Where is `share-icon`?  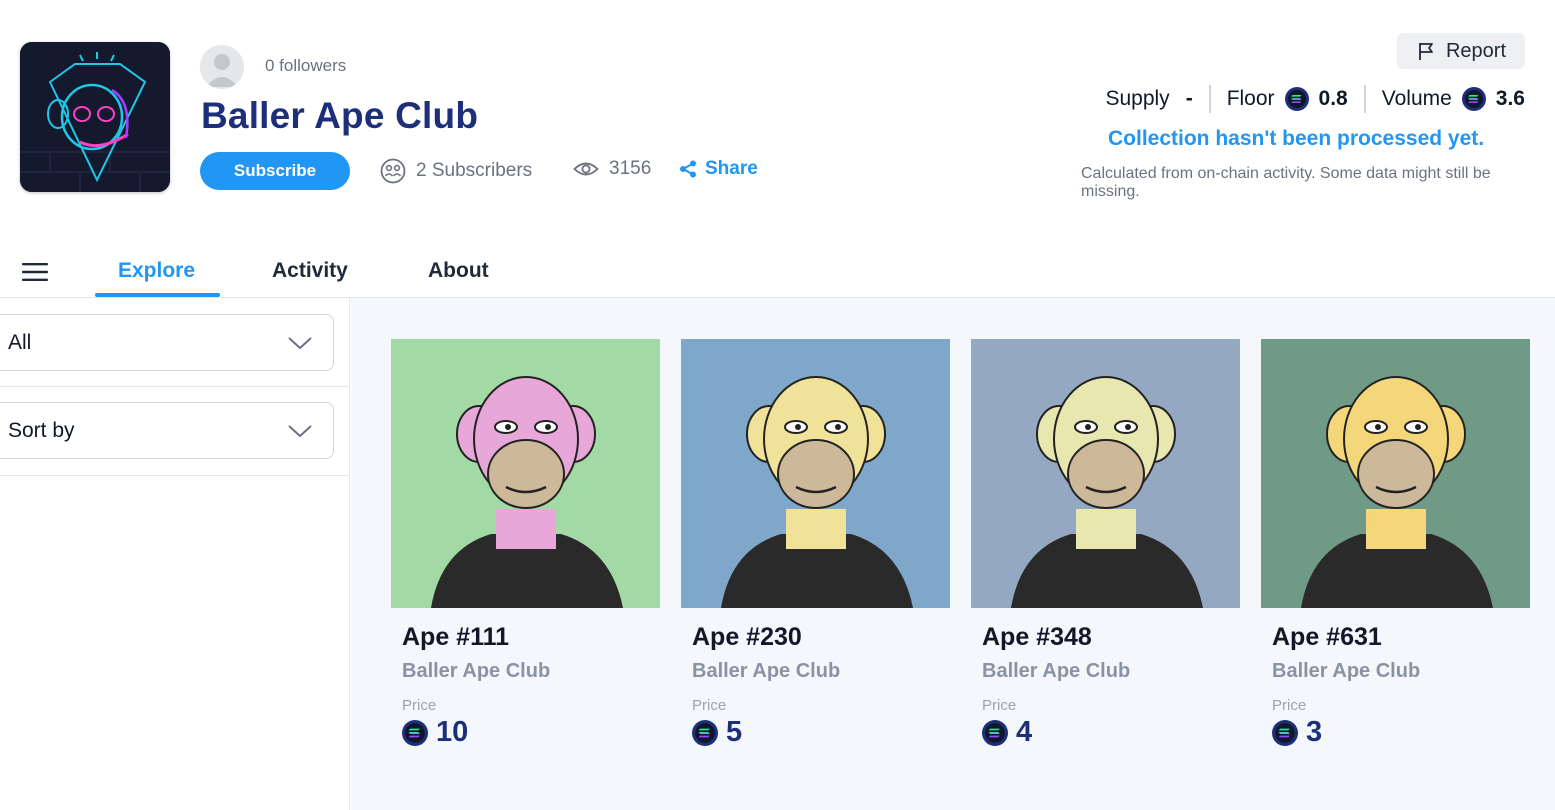
share-icon is located at coordinates (688, 169).